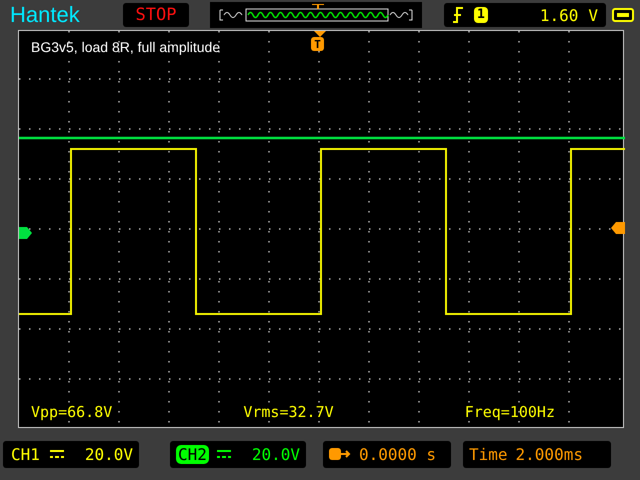  Describe the element at coordinates (125, 47) in the screenshot. I see `annotation-text: BG3v5, load 8R, full amplitude` at that location.